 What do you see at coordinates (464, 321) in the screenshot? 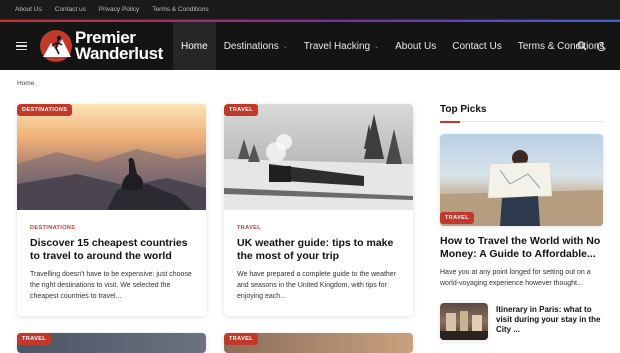
I see `small-pick-image` at bounding box center [464, 321].